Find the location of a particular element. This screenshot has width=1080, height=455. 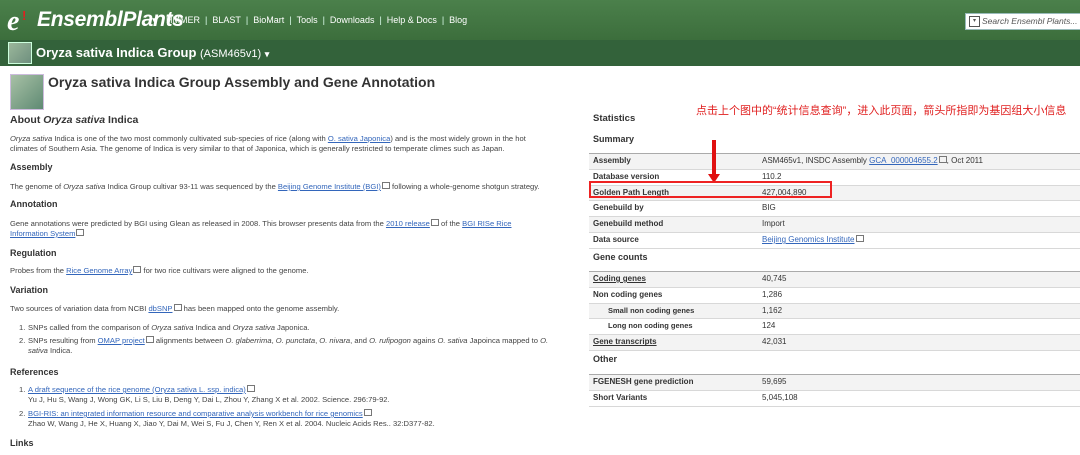

bgi-link: Beijing Genome Institute (BGI) is located at coordinates (329, 186).